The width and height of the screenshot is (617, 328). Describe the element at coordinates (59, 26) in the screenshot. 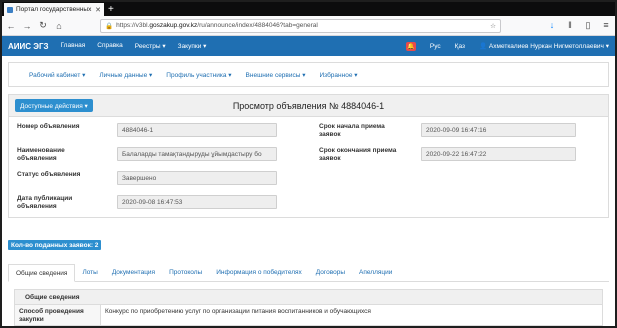

I see `home-icon: ⌂` at that location.